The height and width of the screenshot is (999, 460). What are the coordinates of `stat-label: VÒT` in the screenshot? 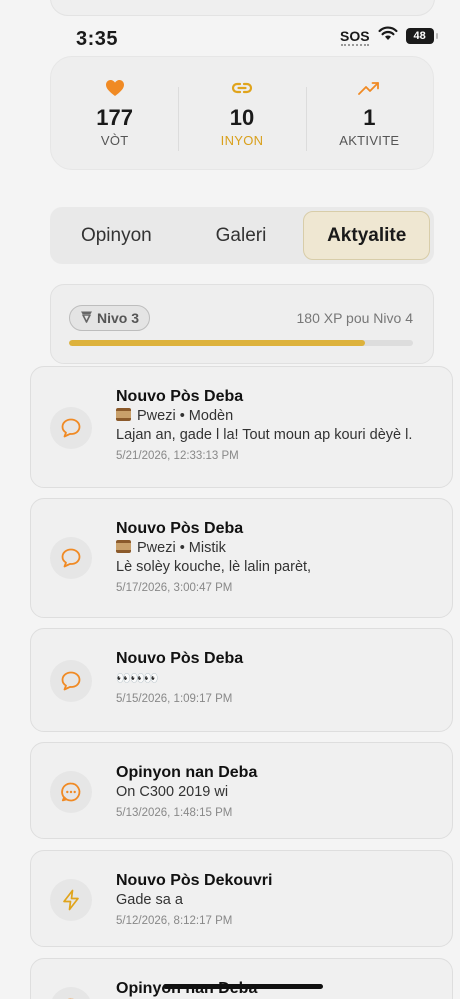 It's located at (114, 140).